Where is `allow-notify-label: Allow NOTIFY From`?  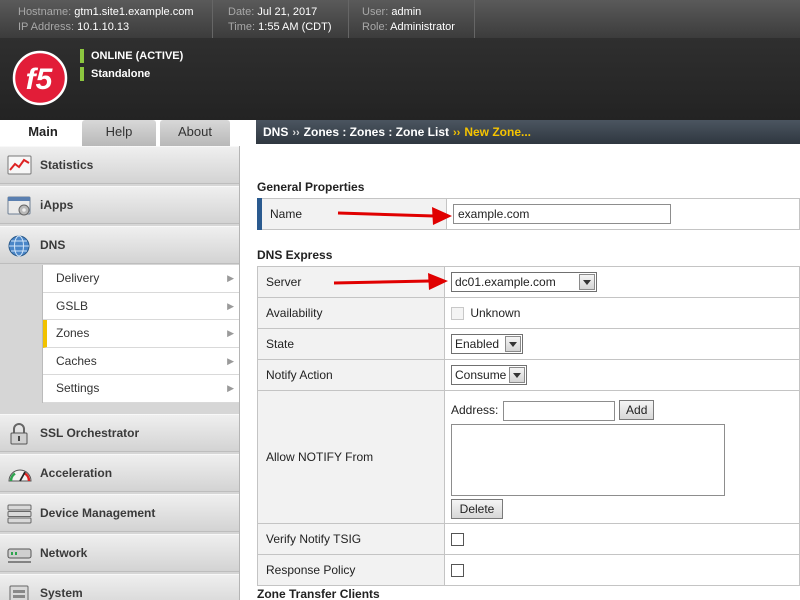
allow-notify-label: Allow NOTIFY From is located at coordinates (351, 457).